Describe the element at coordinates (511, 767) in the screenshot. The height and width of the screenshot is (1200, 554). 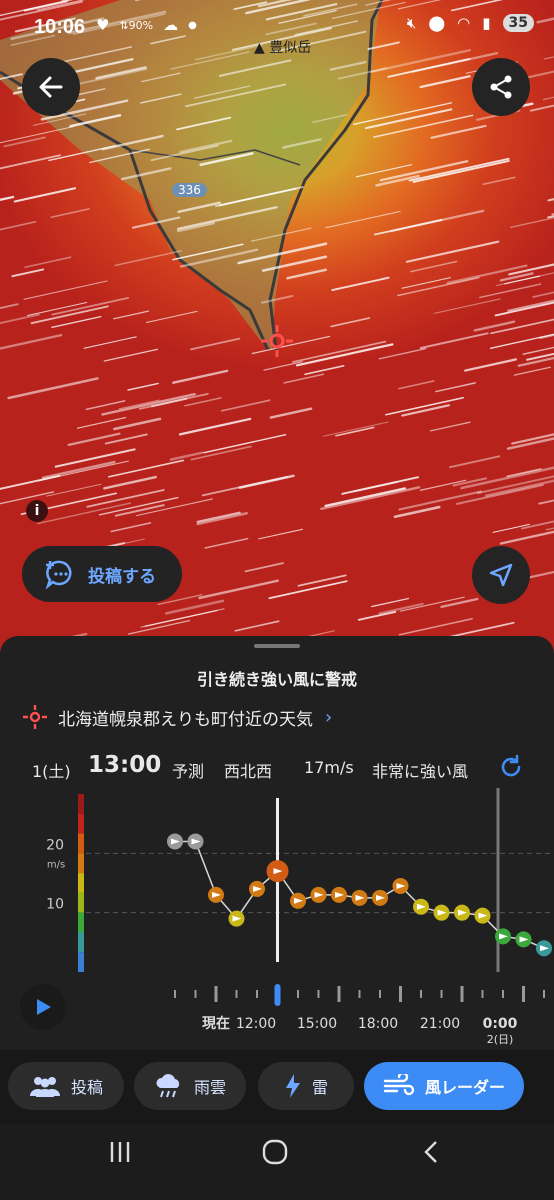
I see `refresh-icon` at that location.